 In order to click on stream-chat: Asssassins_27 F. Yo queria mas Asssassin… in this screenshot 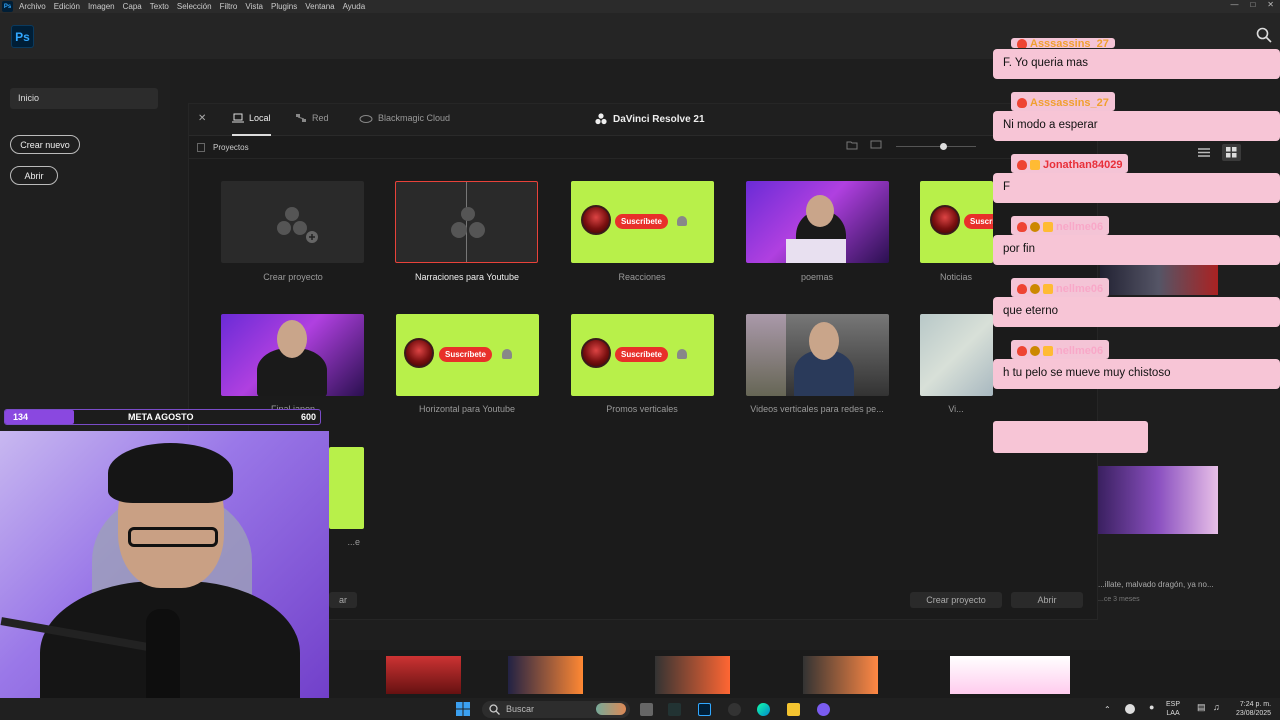, I will do `click(1136, 249)`.